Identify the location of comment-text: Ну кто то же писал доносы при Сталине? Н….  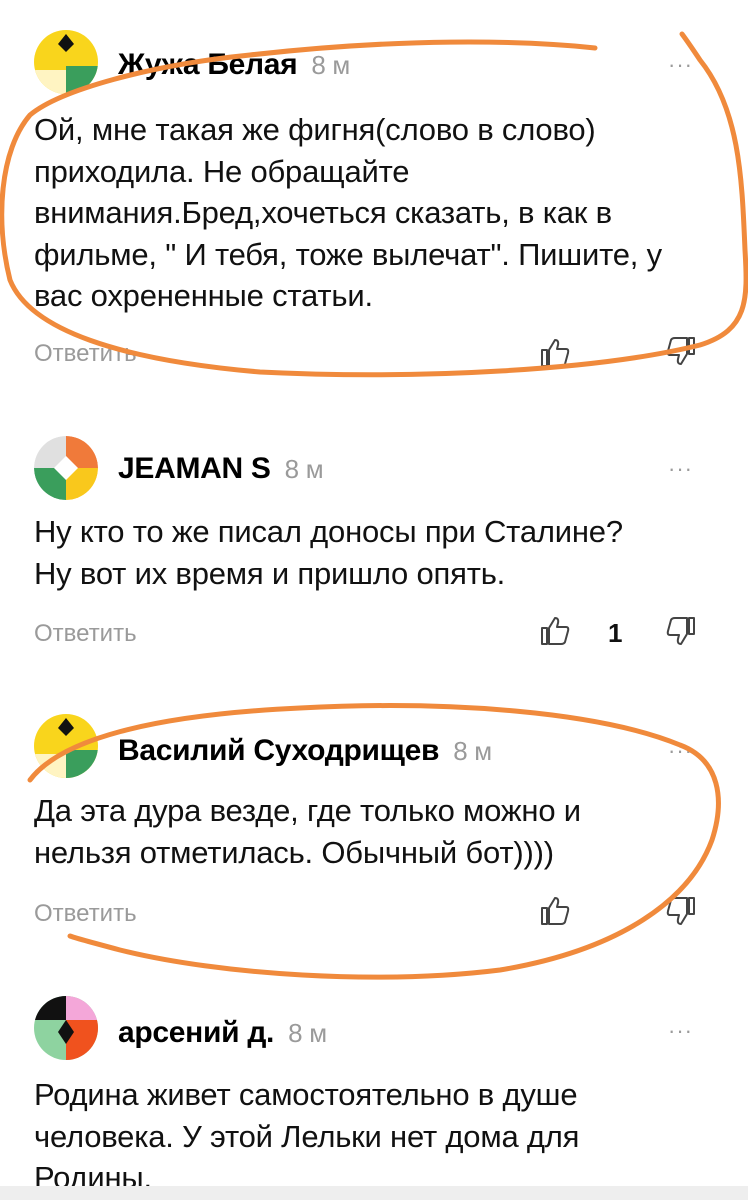
(328, 552).